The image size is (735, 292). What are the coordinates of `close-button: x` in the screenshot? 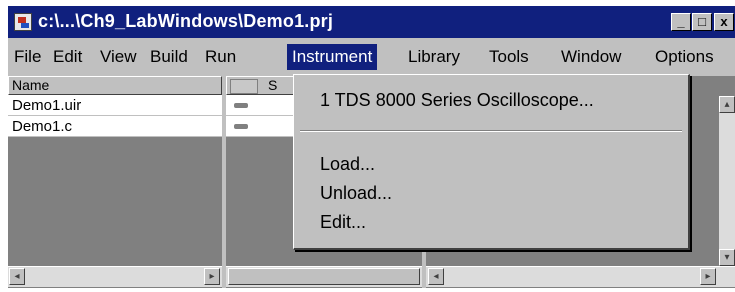 It's located at (724, 22).